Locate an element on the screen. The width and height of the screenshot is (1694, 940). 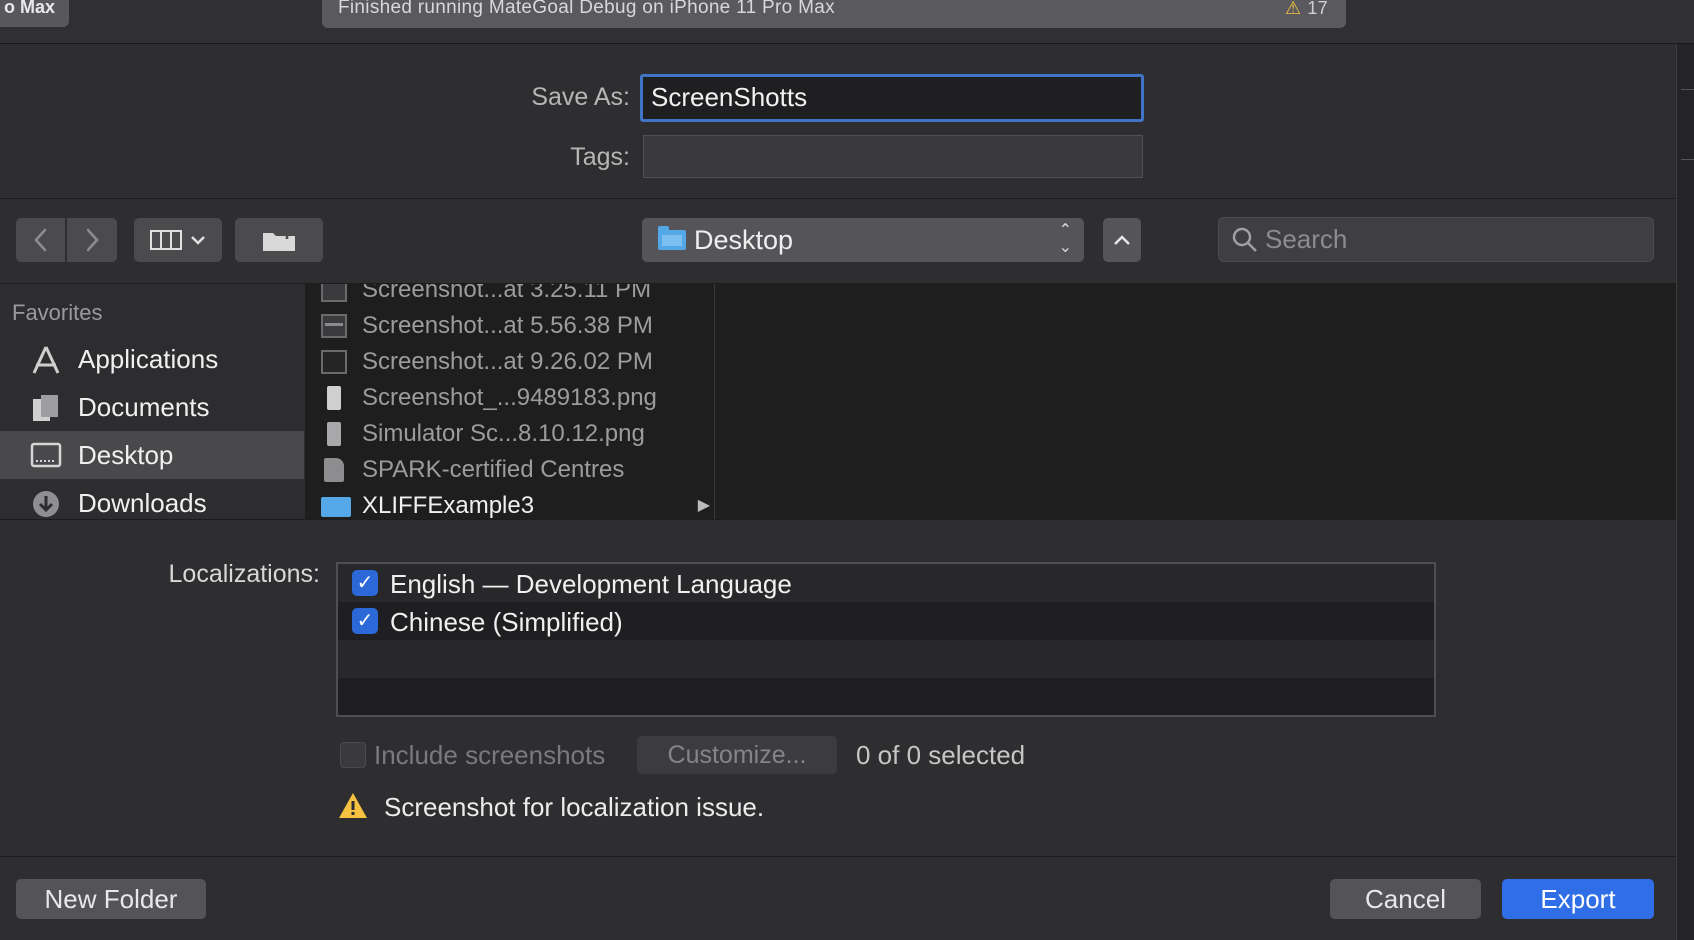
new-folder-button: New Folder is located at coordinates (111, 899).